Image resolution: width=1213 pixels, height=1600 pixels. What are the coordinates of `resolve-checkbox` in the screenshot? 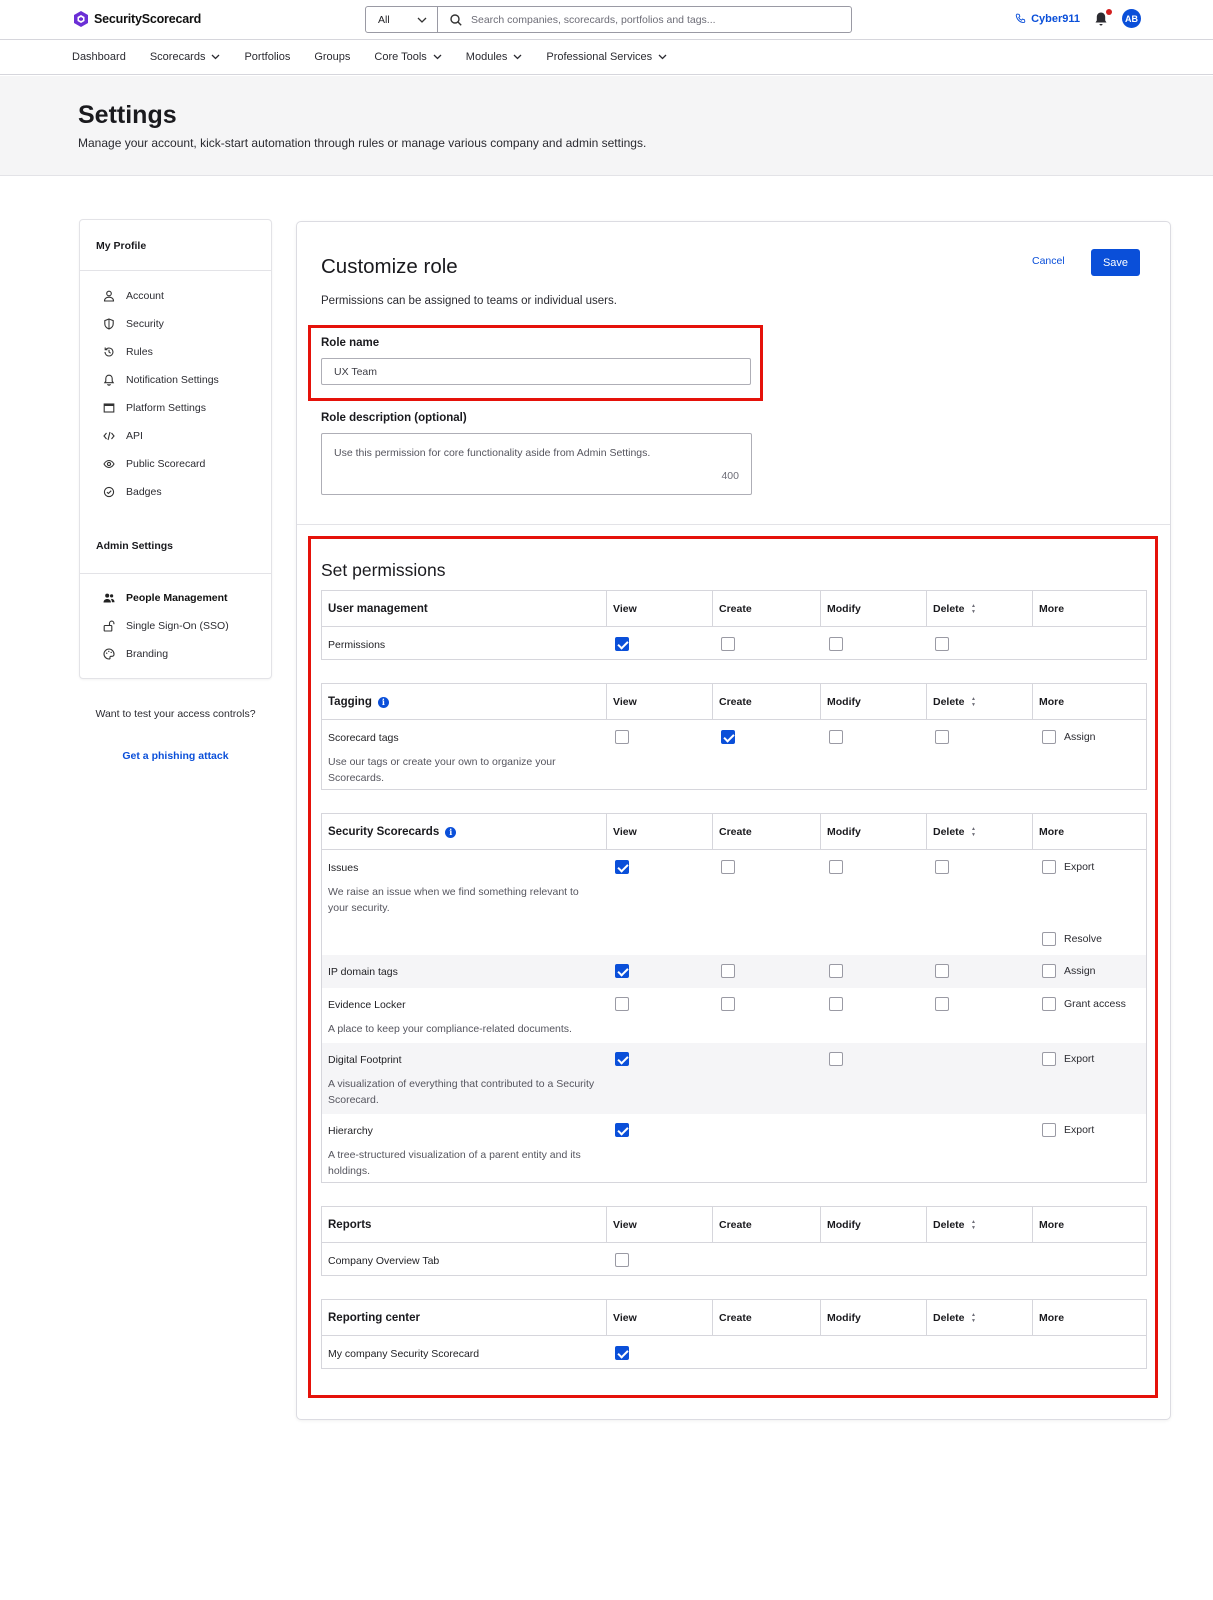 It's located at (1049, 939).